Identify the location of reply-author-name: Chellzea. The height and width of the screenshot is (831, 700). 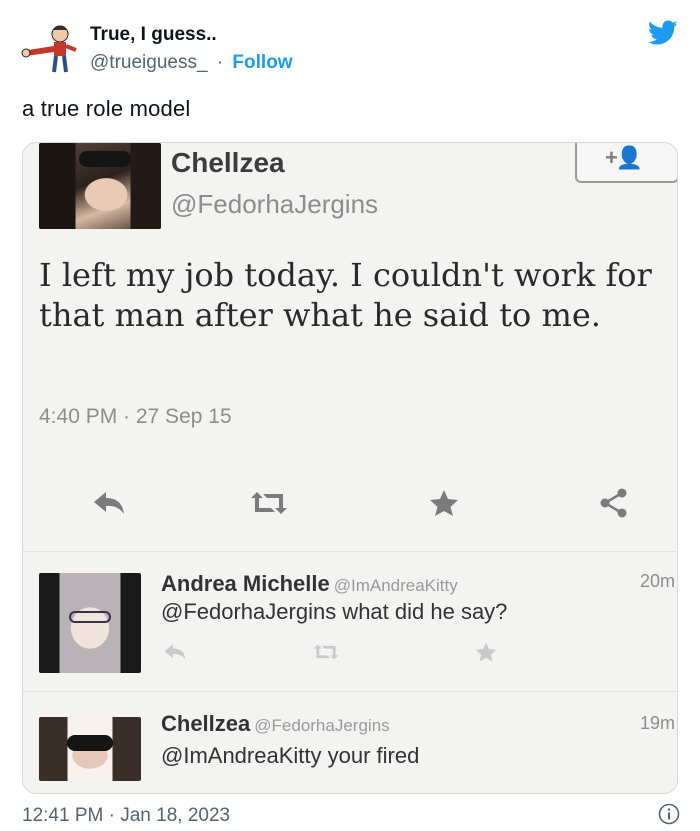
(206, 723).